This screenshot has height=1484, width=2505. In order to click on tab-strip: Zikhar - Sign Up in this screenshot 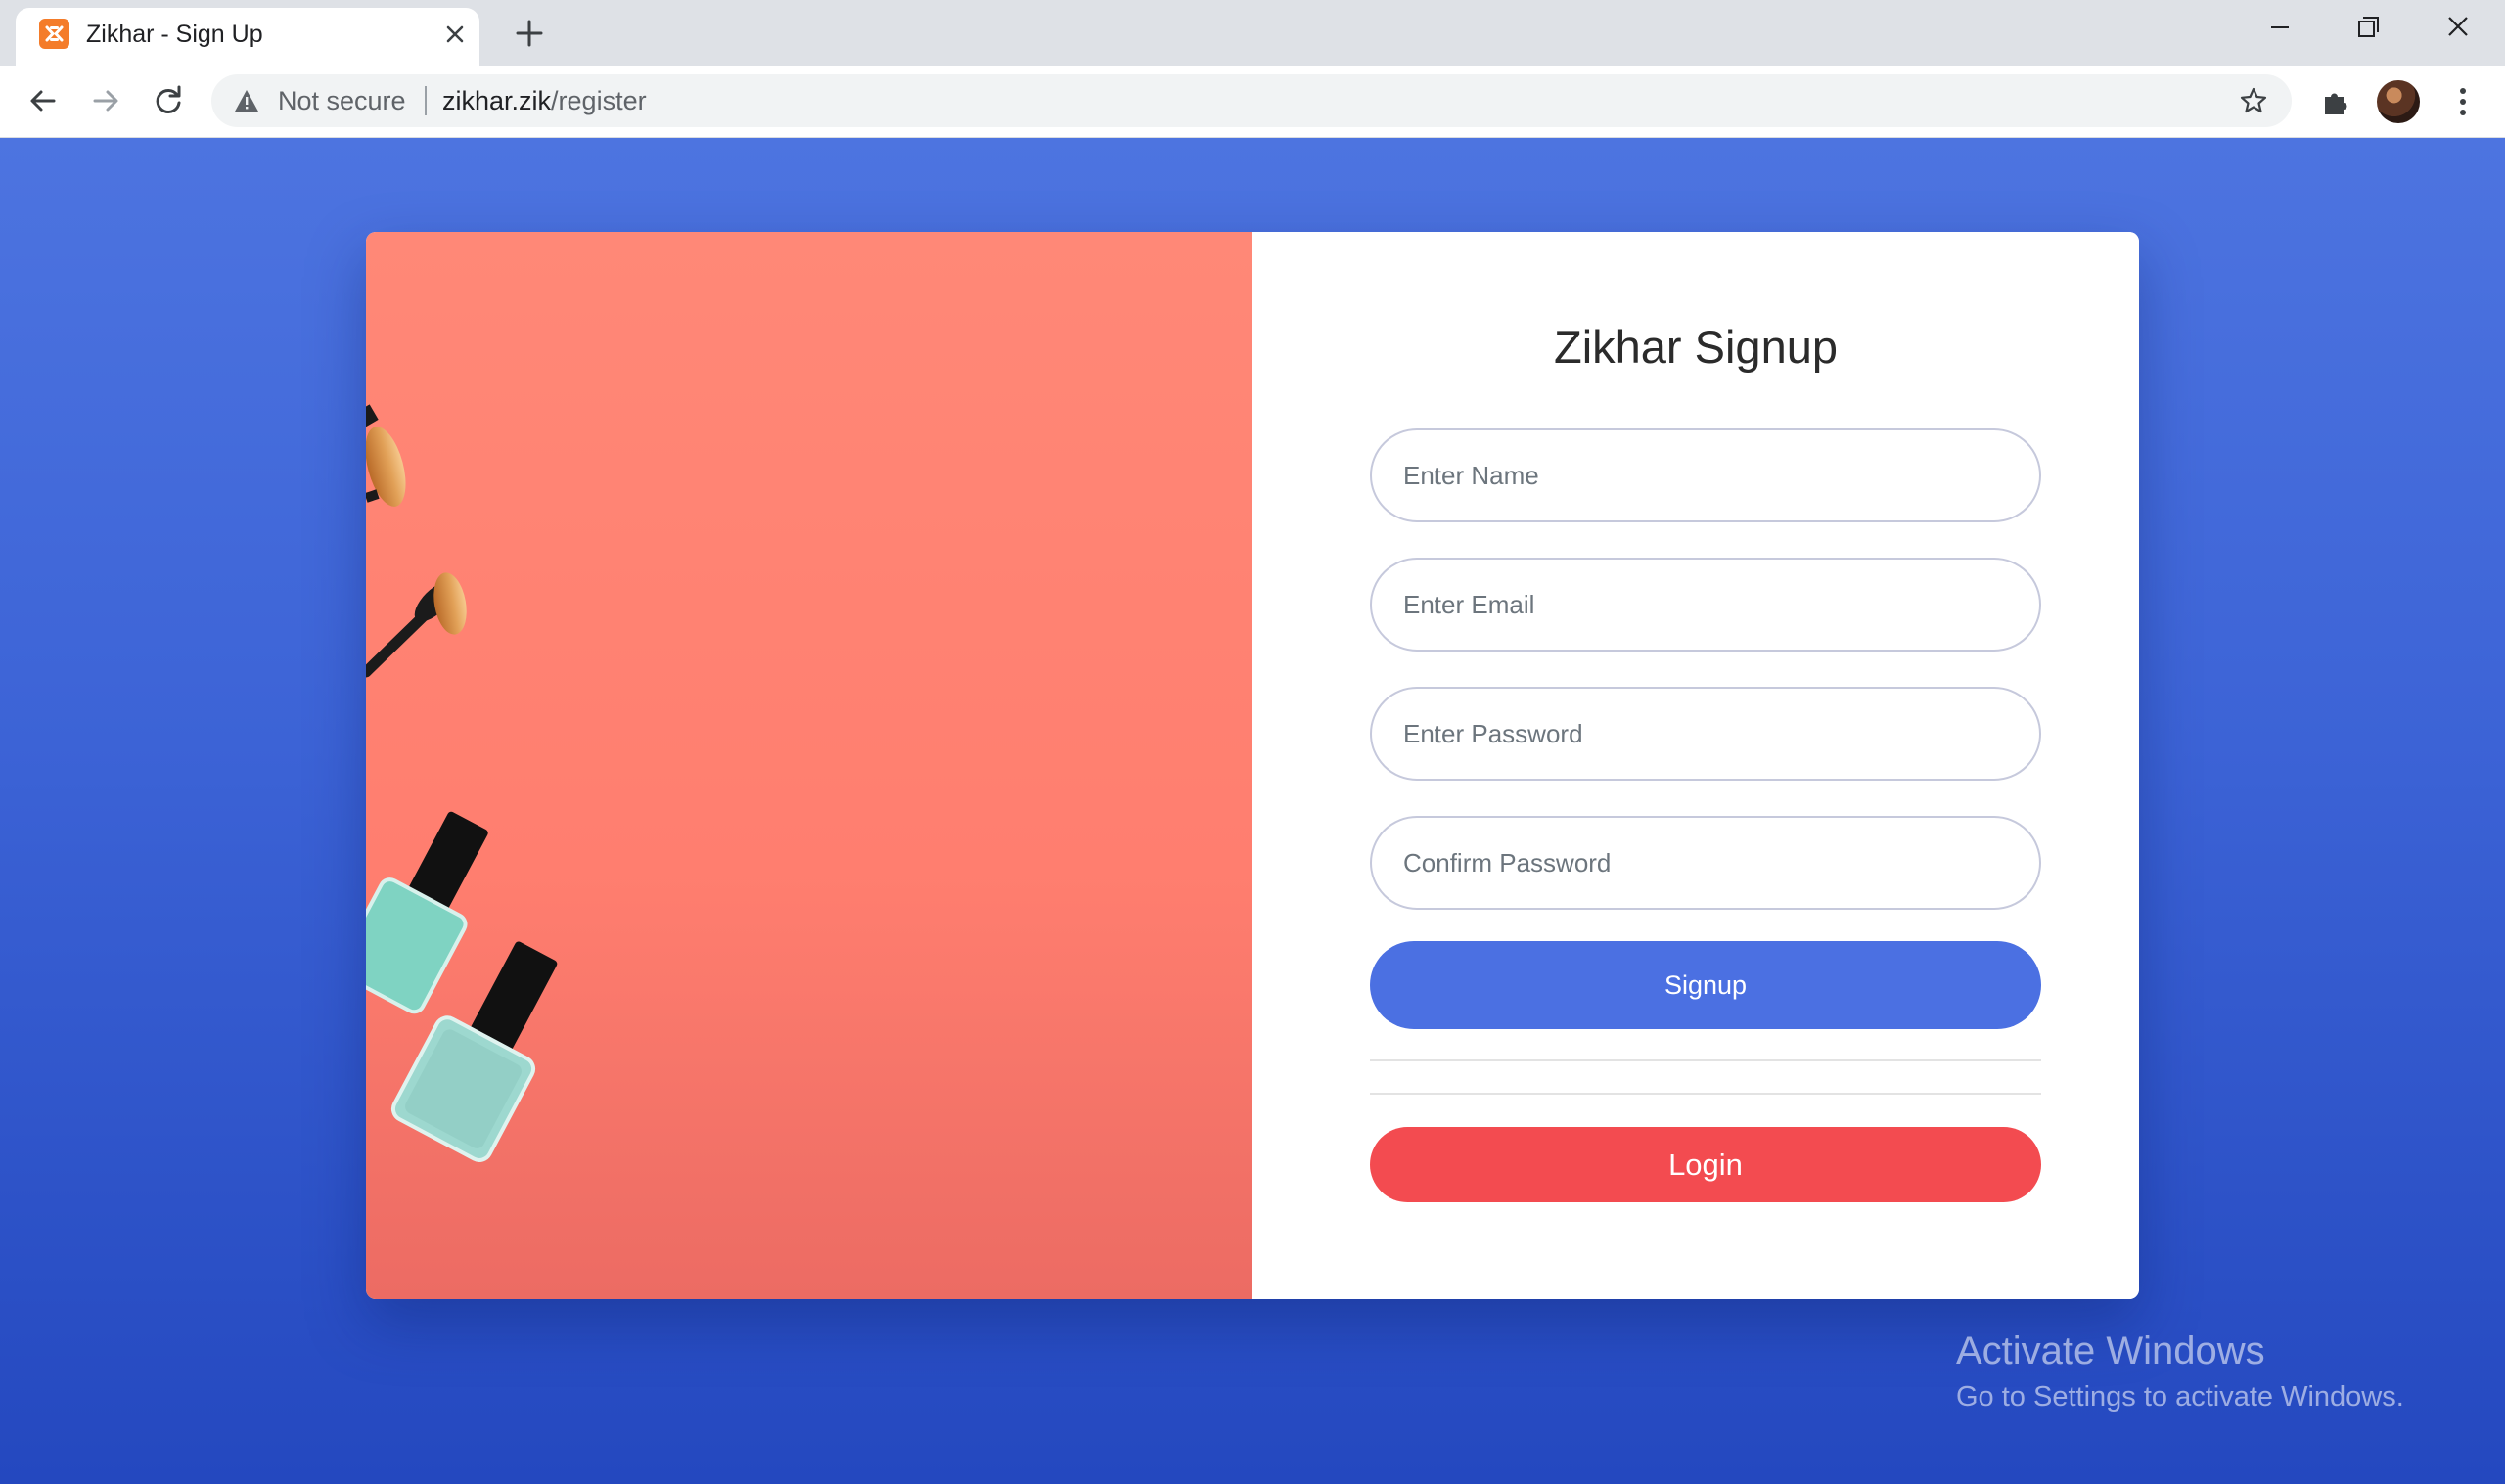, I will do `click(1252, 33)`.